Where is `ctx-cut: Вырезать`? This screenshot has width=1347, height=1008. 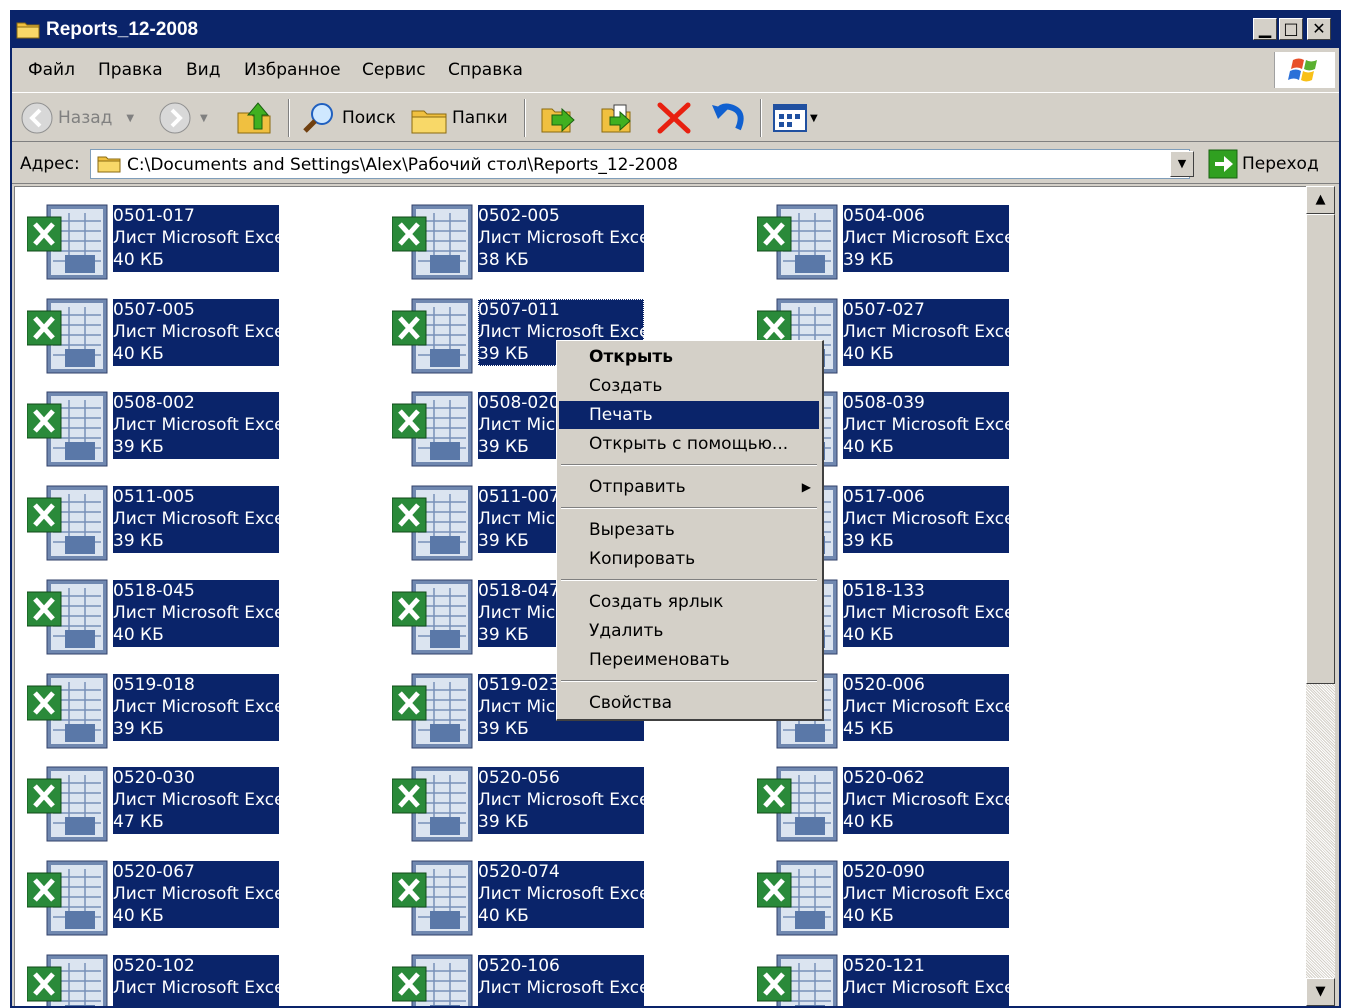
ctx-cut: Вырезать is located at coordinates (689, 530).